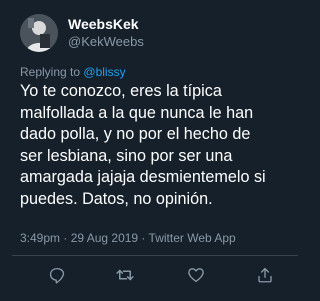  I want to click on tweet-header: WeebsKek @KekWeebs, so click(82, 33).